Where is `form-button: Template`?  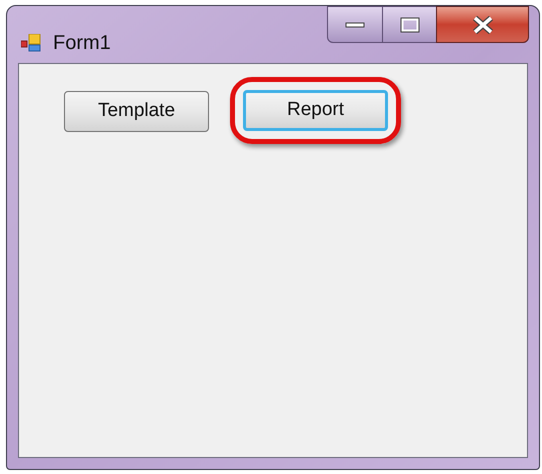 form-button: Template is located at coordinates (136, 111).